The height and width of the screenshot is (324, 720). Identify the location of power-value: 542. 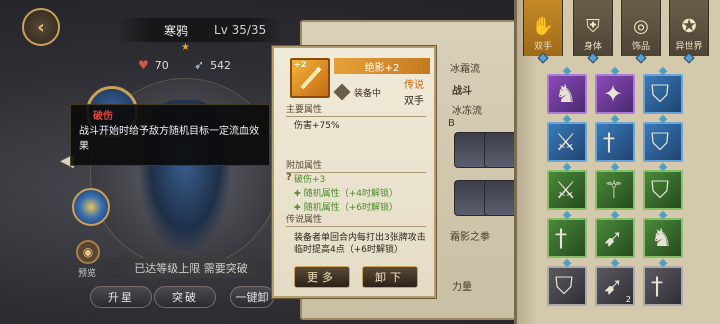
(221, 65).